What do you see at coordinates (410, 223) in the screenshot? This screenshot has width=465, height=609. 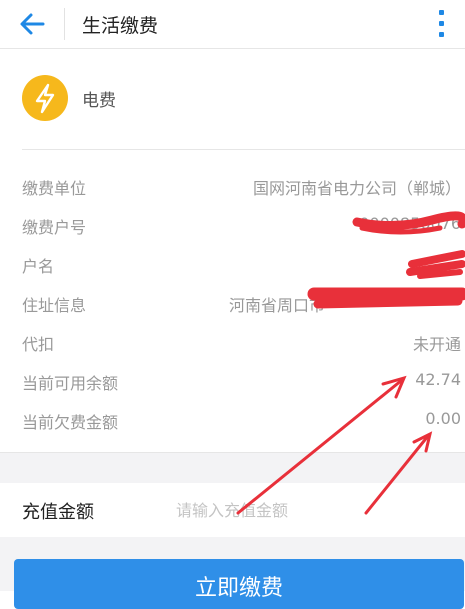 I see `info-value: 0000856076` at bounding box center [410, 223].